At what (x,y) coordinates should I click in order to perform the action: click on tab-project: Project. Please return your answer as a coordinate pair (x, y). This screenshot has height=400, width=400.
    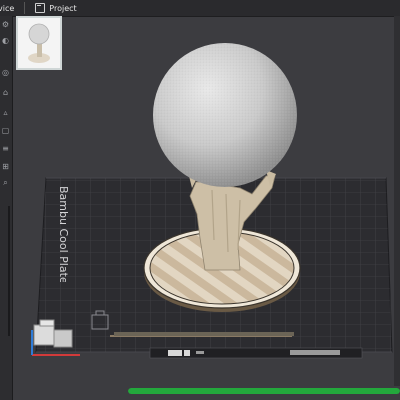
    Looking at the image, I should click on (55, 8).